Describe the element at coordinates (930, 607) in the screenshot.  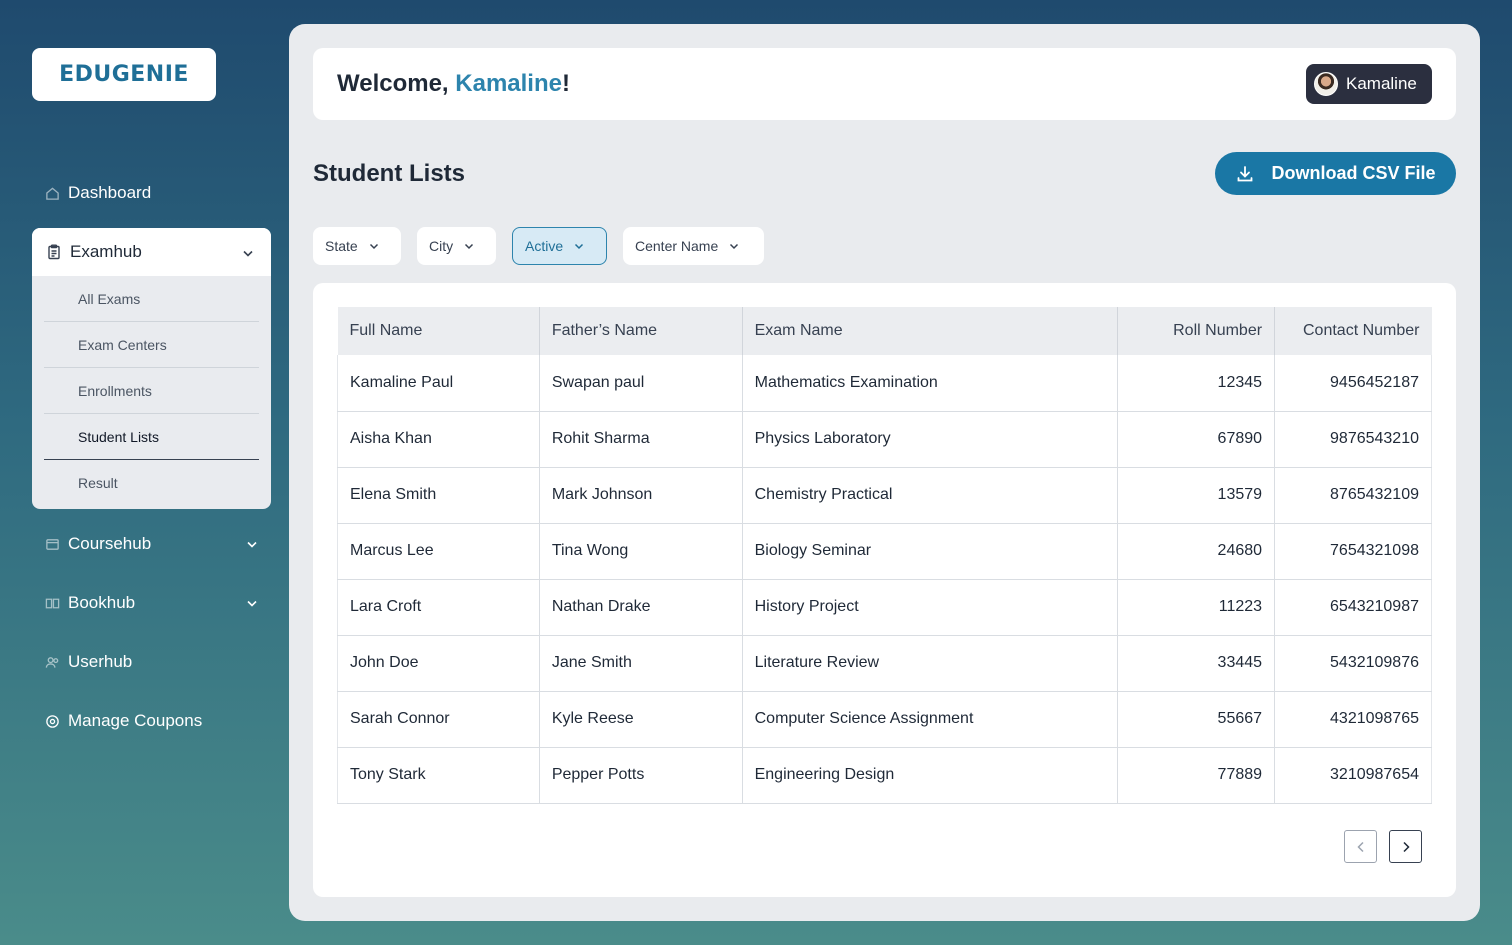
I see `cell-exam-name: History Project` at that location.